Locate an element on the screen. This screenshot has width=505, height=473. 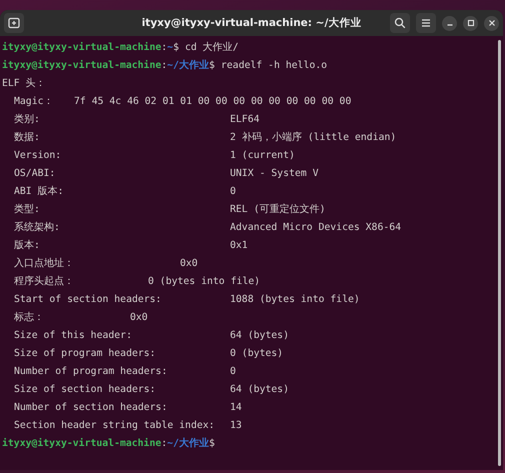
field-label: Section header string table index: is located at coordinates (115, 426).